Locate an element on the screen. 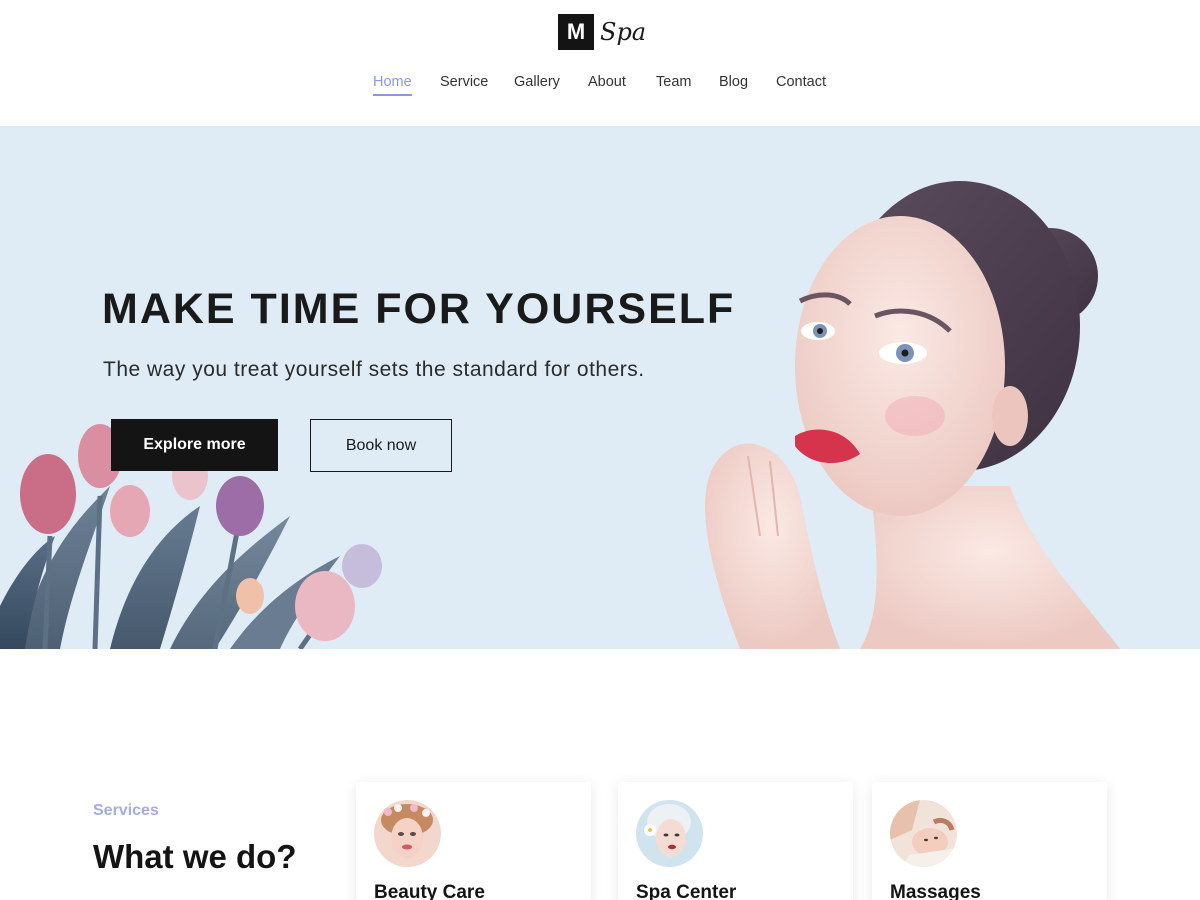 Image resolution: width=1200 pixels, height=900 pixels. service-card-beauty-care: Beauty Care is located at coordinates (473, 841).